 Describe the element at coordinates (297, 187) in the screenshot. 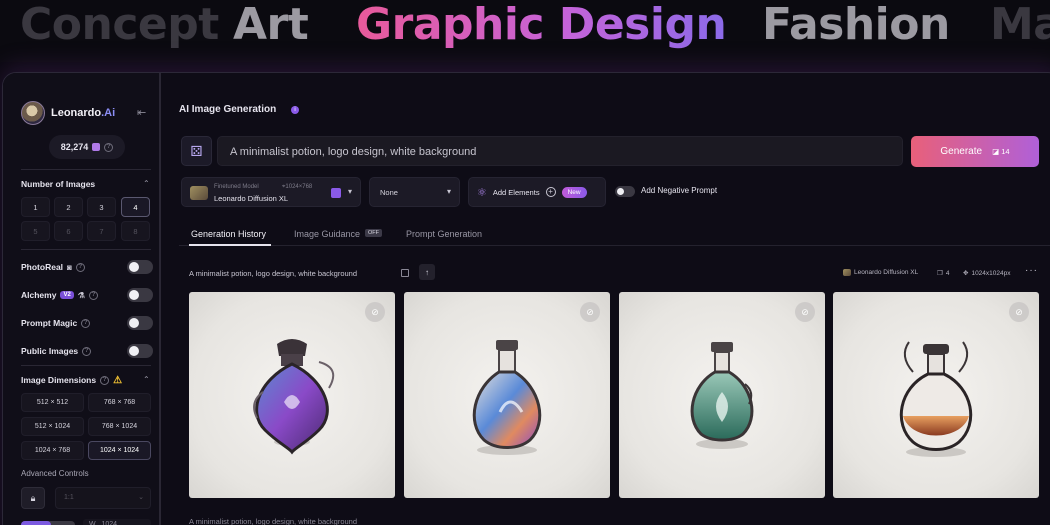

I see `model-size: ⌖1024×768` at that location.